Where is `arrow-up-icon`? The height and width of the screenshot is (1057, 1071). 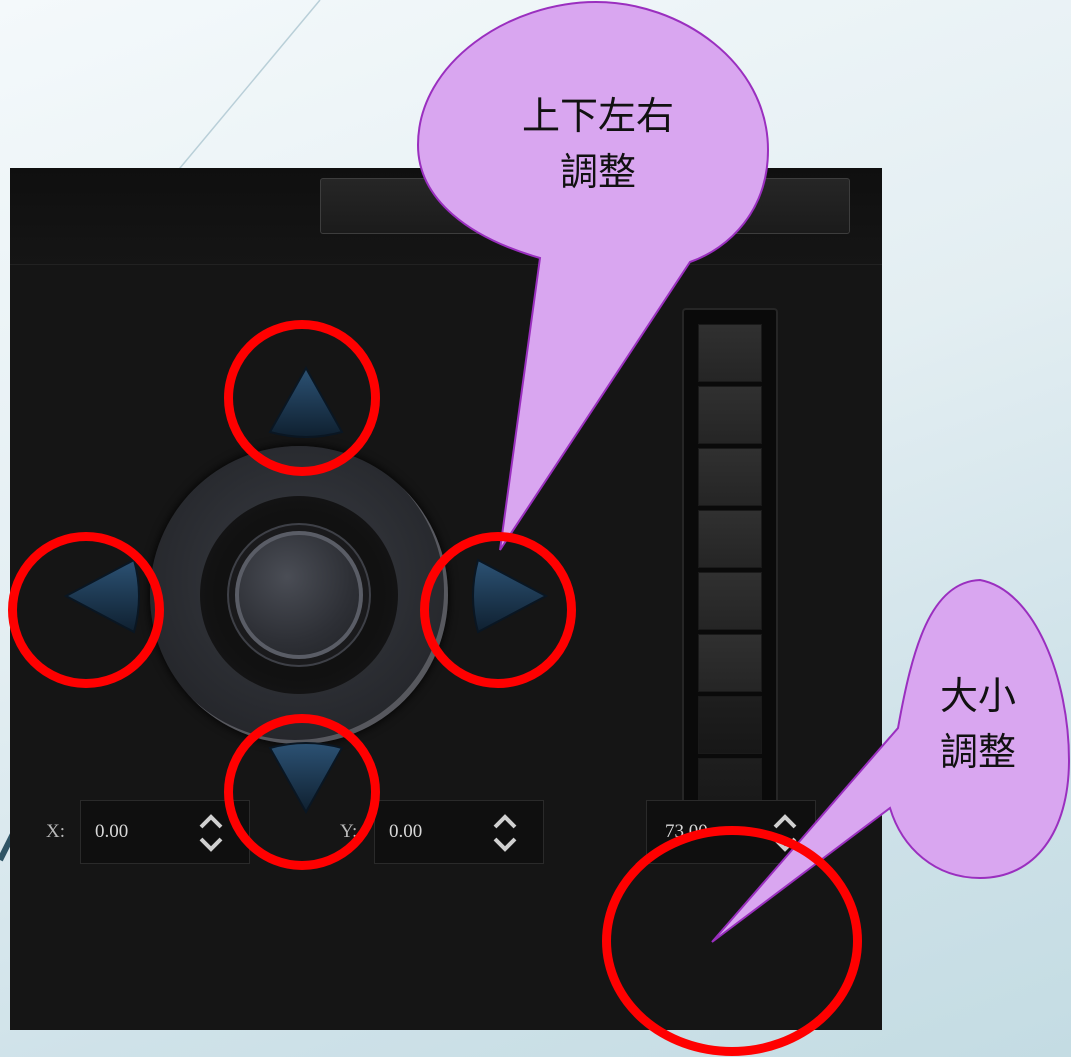
arrow-up-icon is located at coordinates (306, 401).